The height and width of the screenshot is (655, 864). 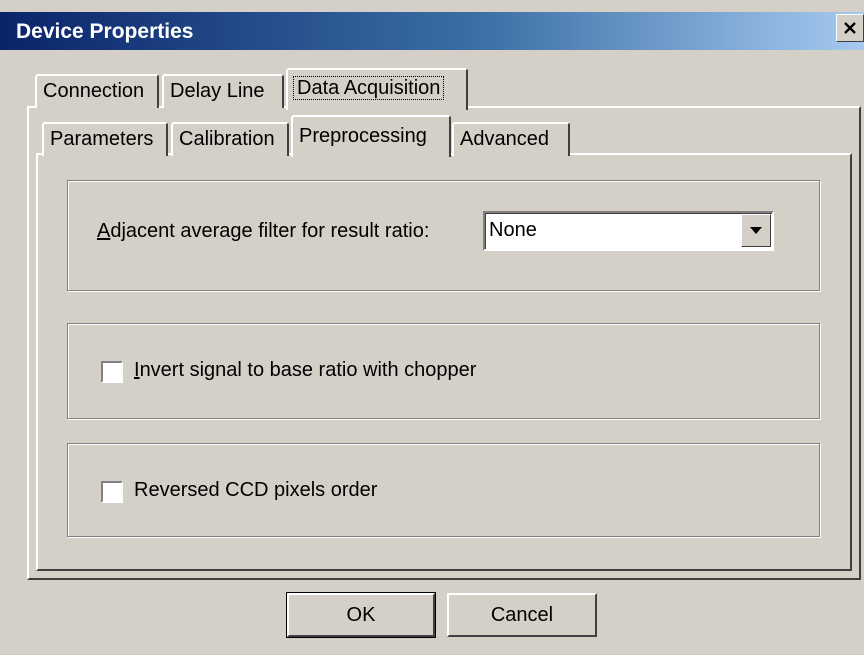 I want to click on cancel-button-label: Cancel, so click(x=522, y=614).